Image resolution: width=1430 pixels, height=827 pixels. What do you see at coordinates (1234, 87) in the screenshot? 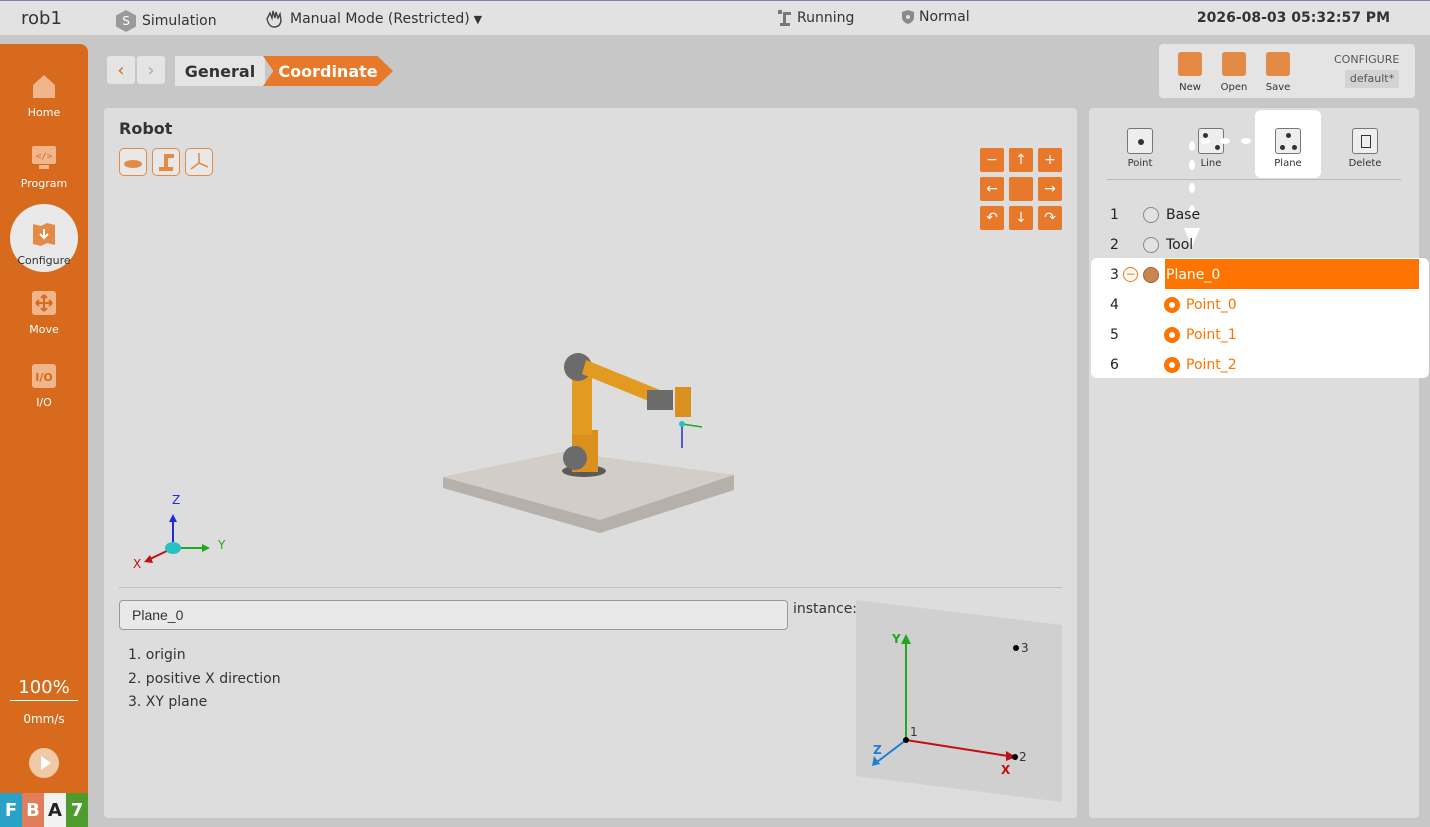
I see `open-label: Open` at bounding box center [1234, 87].